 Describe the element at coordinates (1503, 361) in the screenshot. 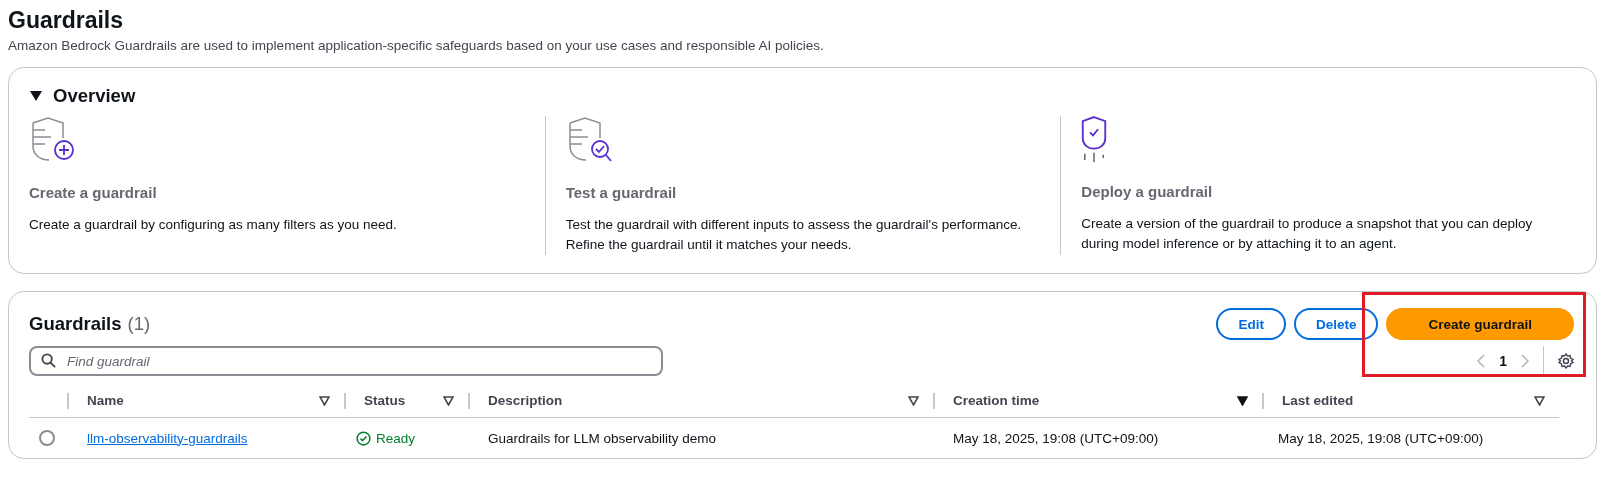

I see `page-number: 1` at that location.